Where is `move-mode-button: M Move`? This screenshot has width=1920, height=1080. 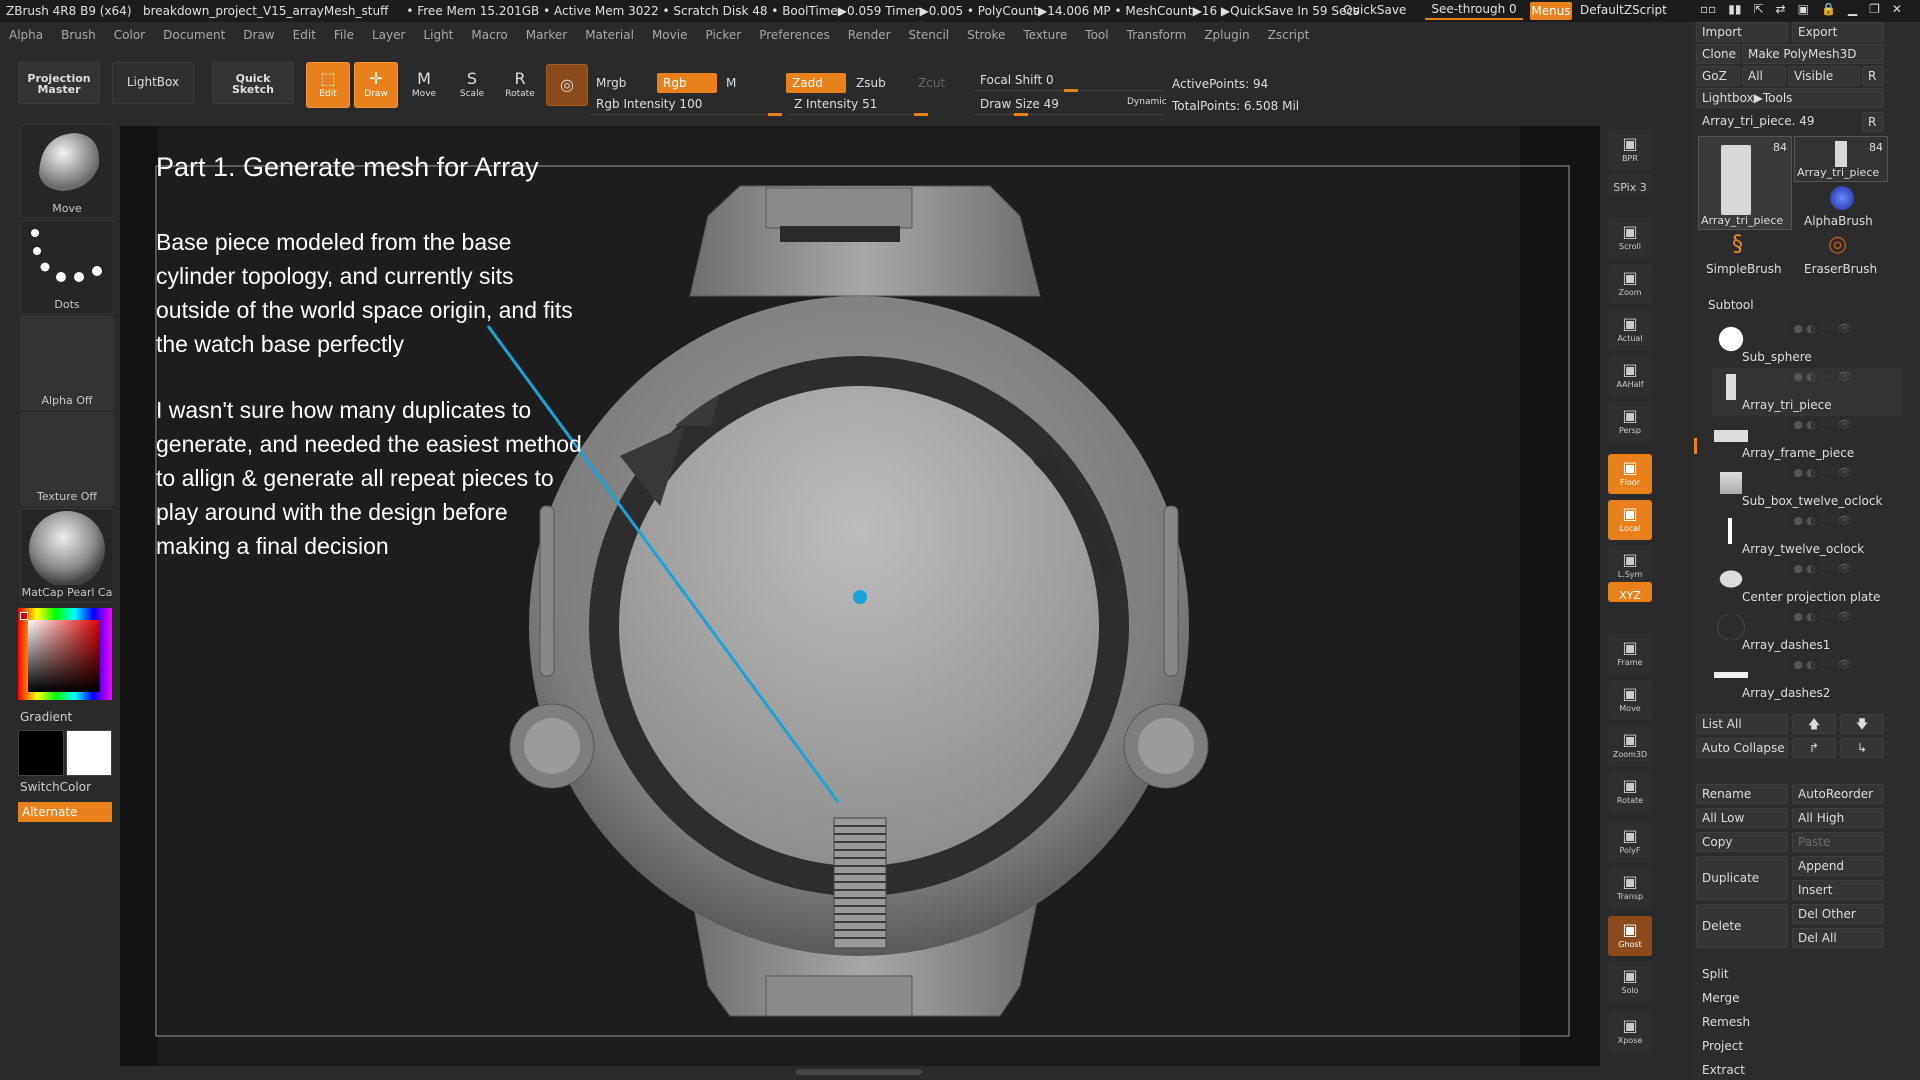 move-mode-button: M Move is located at coordinates (424, 85).